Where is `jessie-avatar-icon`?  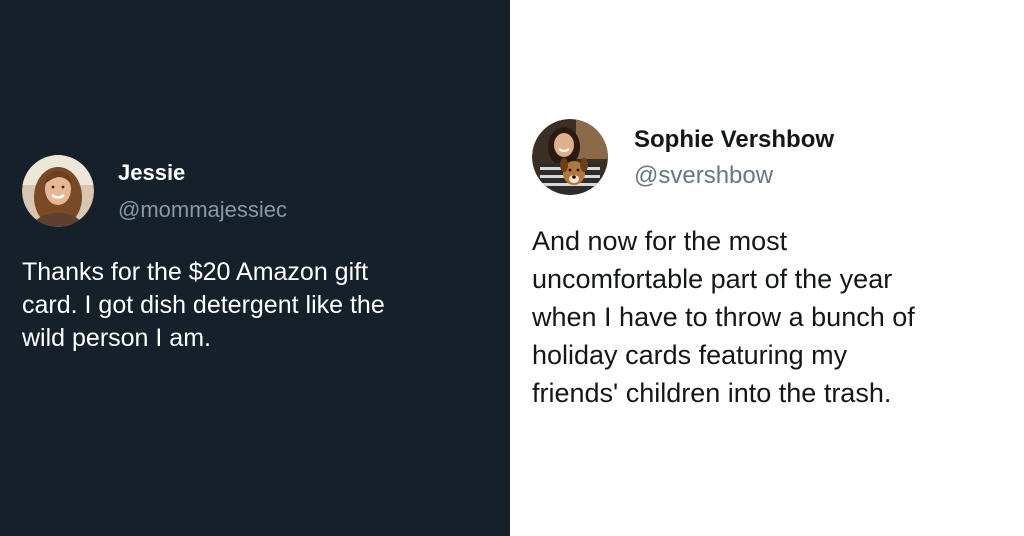 jessie-avatar-icon is located at coordinates (58, 191).